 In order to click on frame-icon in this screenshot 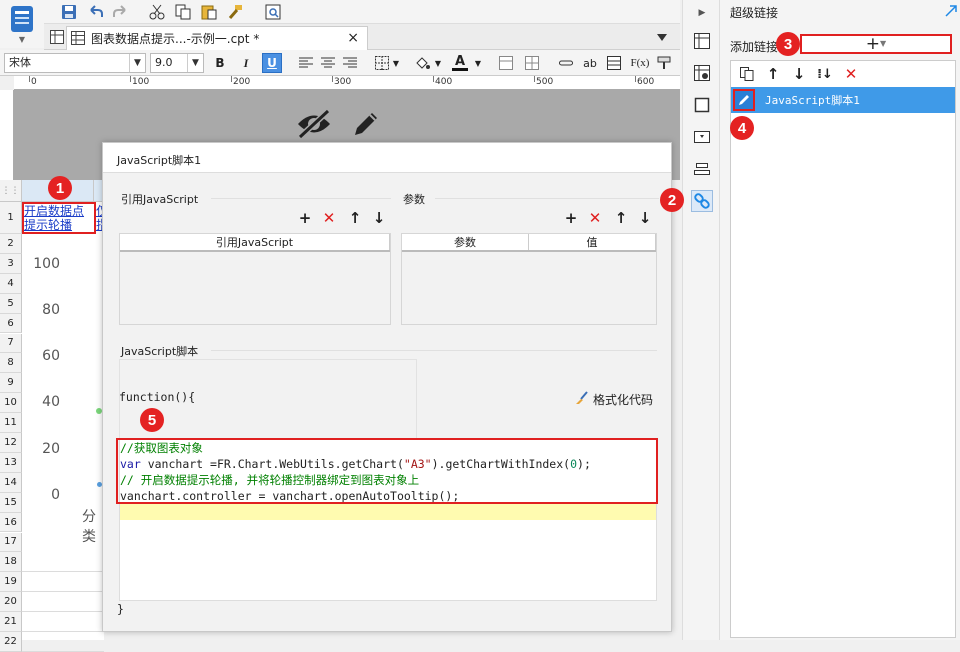, I will do `click(702, 105)`.